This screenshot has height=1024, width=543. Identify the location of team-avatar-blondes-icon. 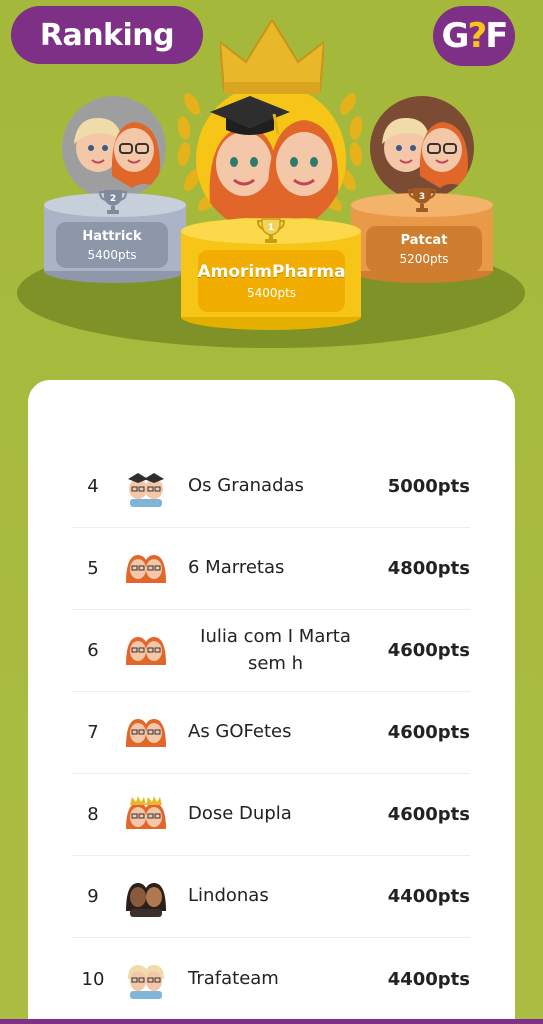
(146, 982).